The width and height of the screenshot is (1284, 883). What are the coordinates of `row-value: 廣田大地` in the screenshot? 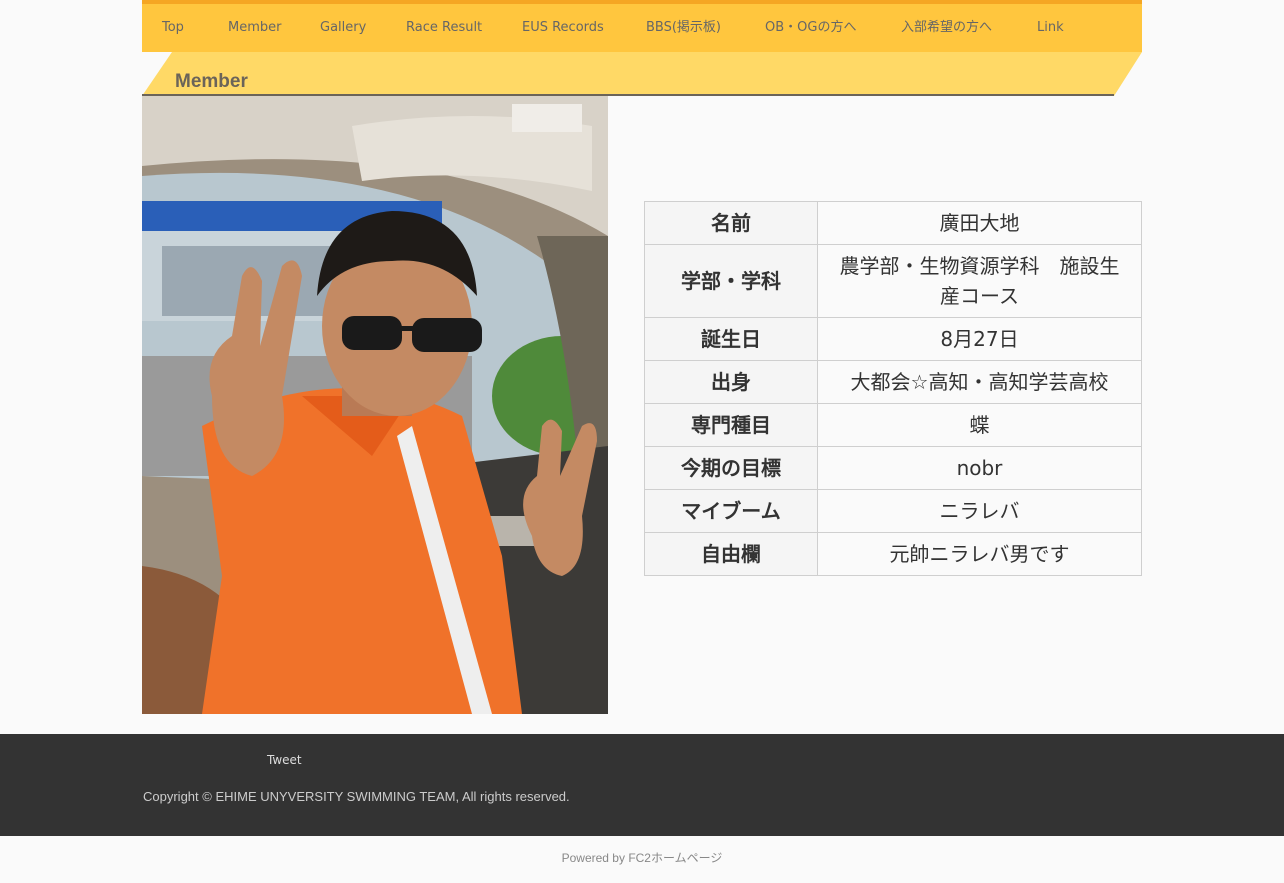 It's located at (979, 223).